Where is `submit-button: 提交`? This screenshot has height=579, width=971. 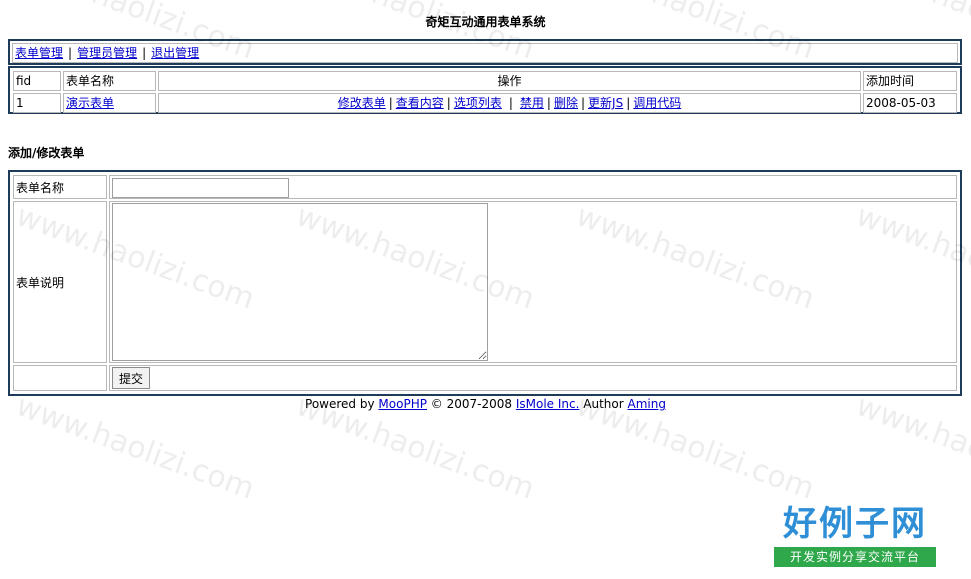
submit-button: 提交 is located at coordinates (131, 378).